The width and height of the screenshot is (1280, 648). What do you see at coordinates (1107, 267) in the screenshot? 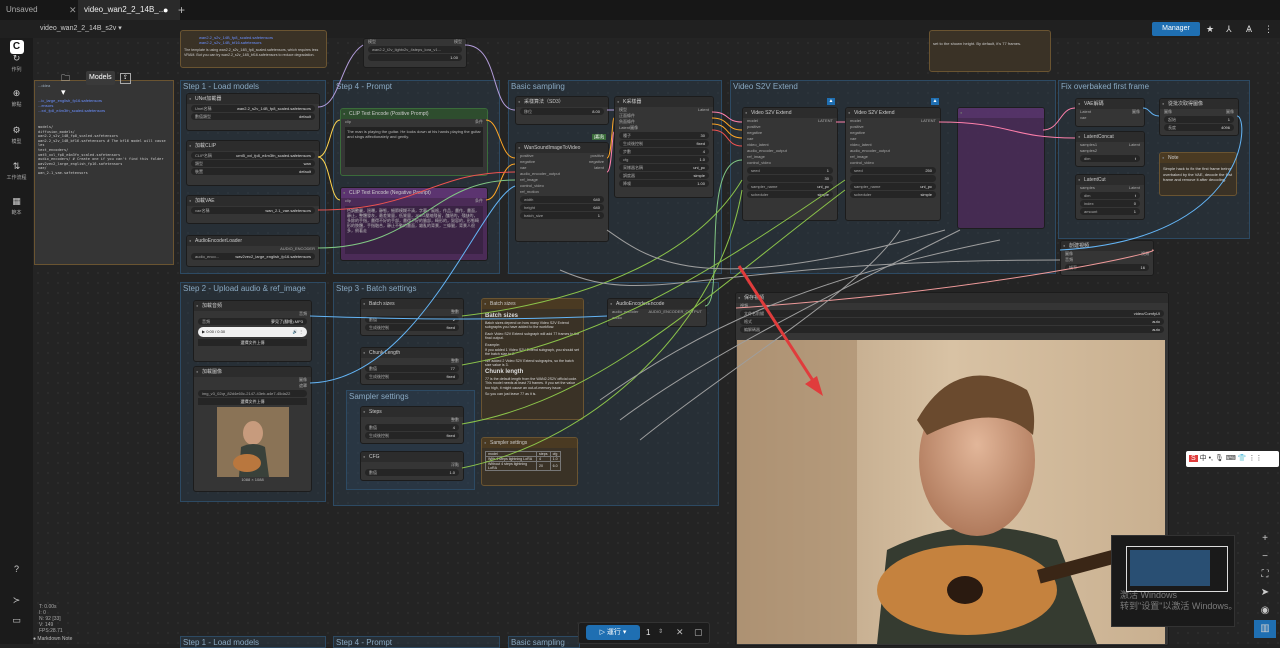
I see `widget-row: 幀率 16` at bounding box center [1107, 267].